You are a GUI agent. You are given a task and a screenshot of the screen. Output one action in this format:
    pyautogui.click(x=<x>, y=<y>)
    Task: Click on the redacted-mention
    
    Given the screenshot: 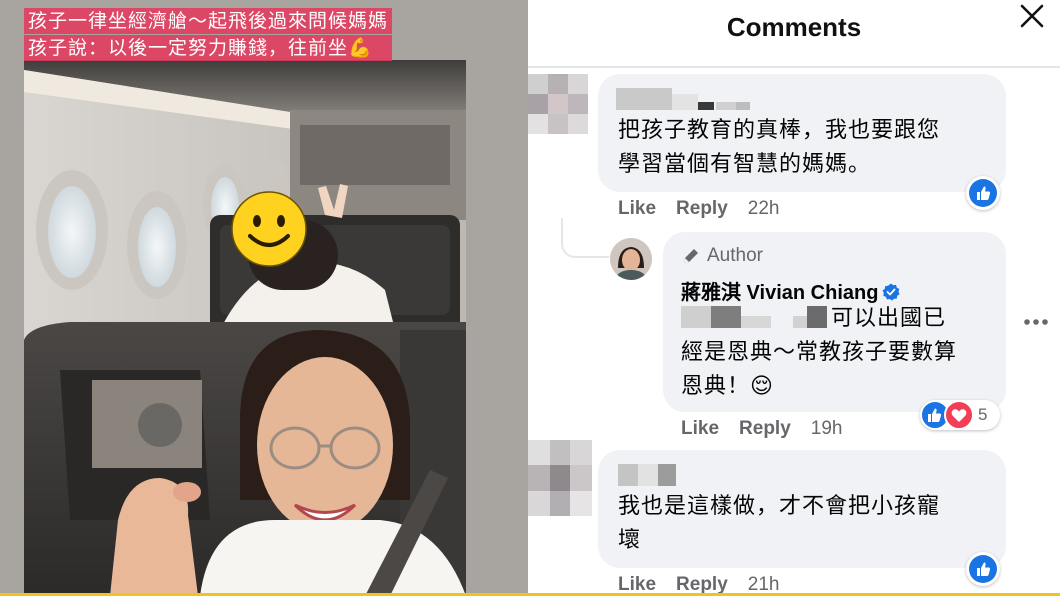 What is the action you would take?
    pyautogui.click(x=756, y=317)
    